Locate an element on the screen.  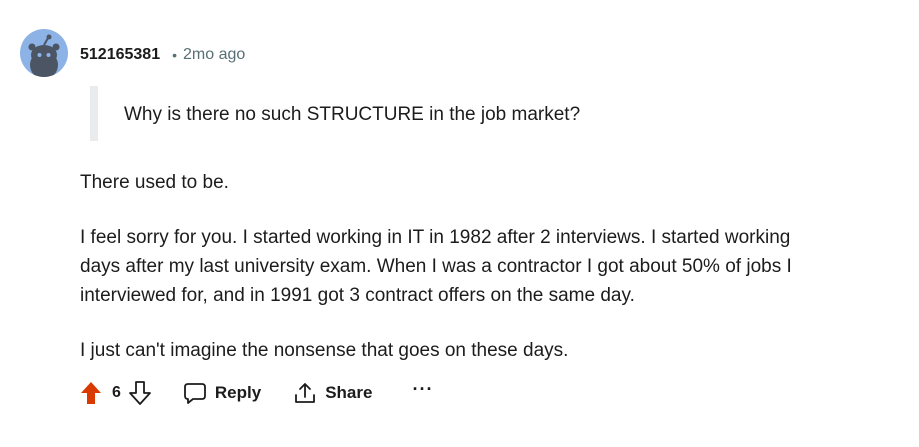
reply-label: Reply is located at coordinates (238, 392).